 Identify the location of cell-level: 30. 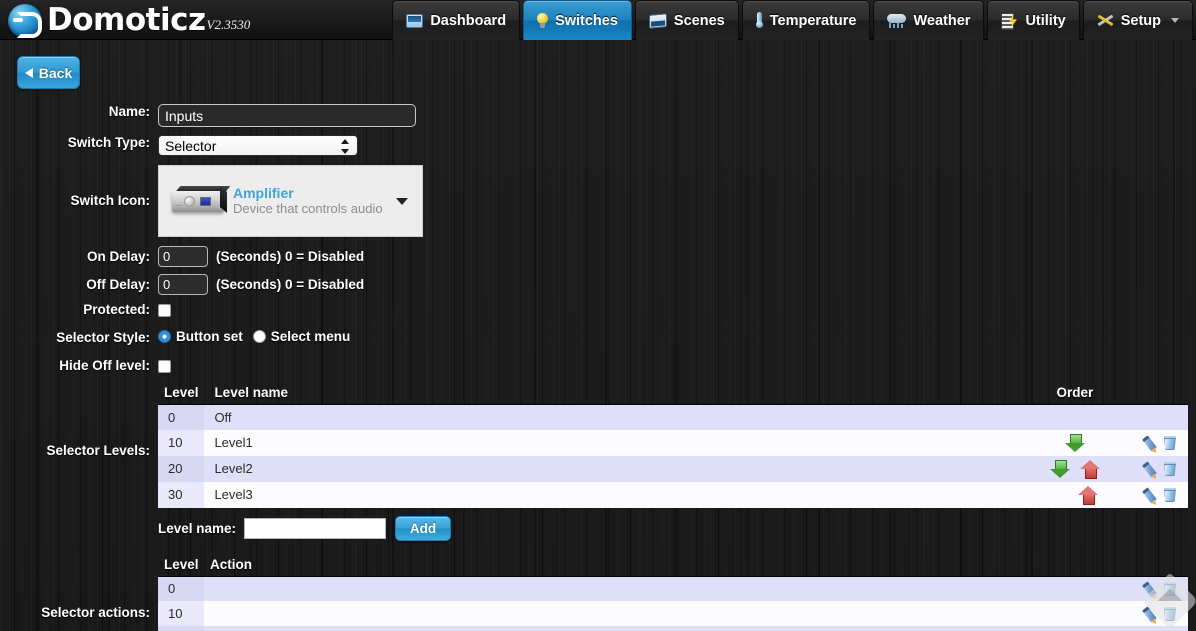
(181, 494).